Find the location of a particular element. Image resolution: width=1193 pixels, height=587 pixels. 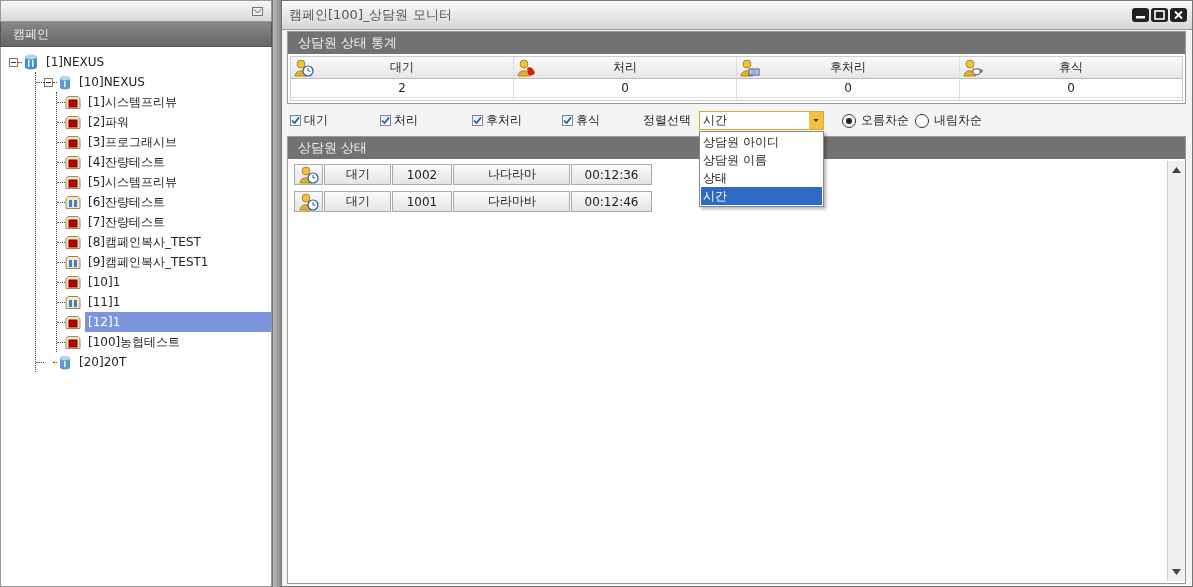

sort-label: 정렬선택 is located at coordinates (667, 120).